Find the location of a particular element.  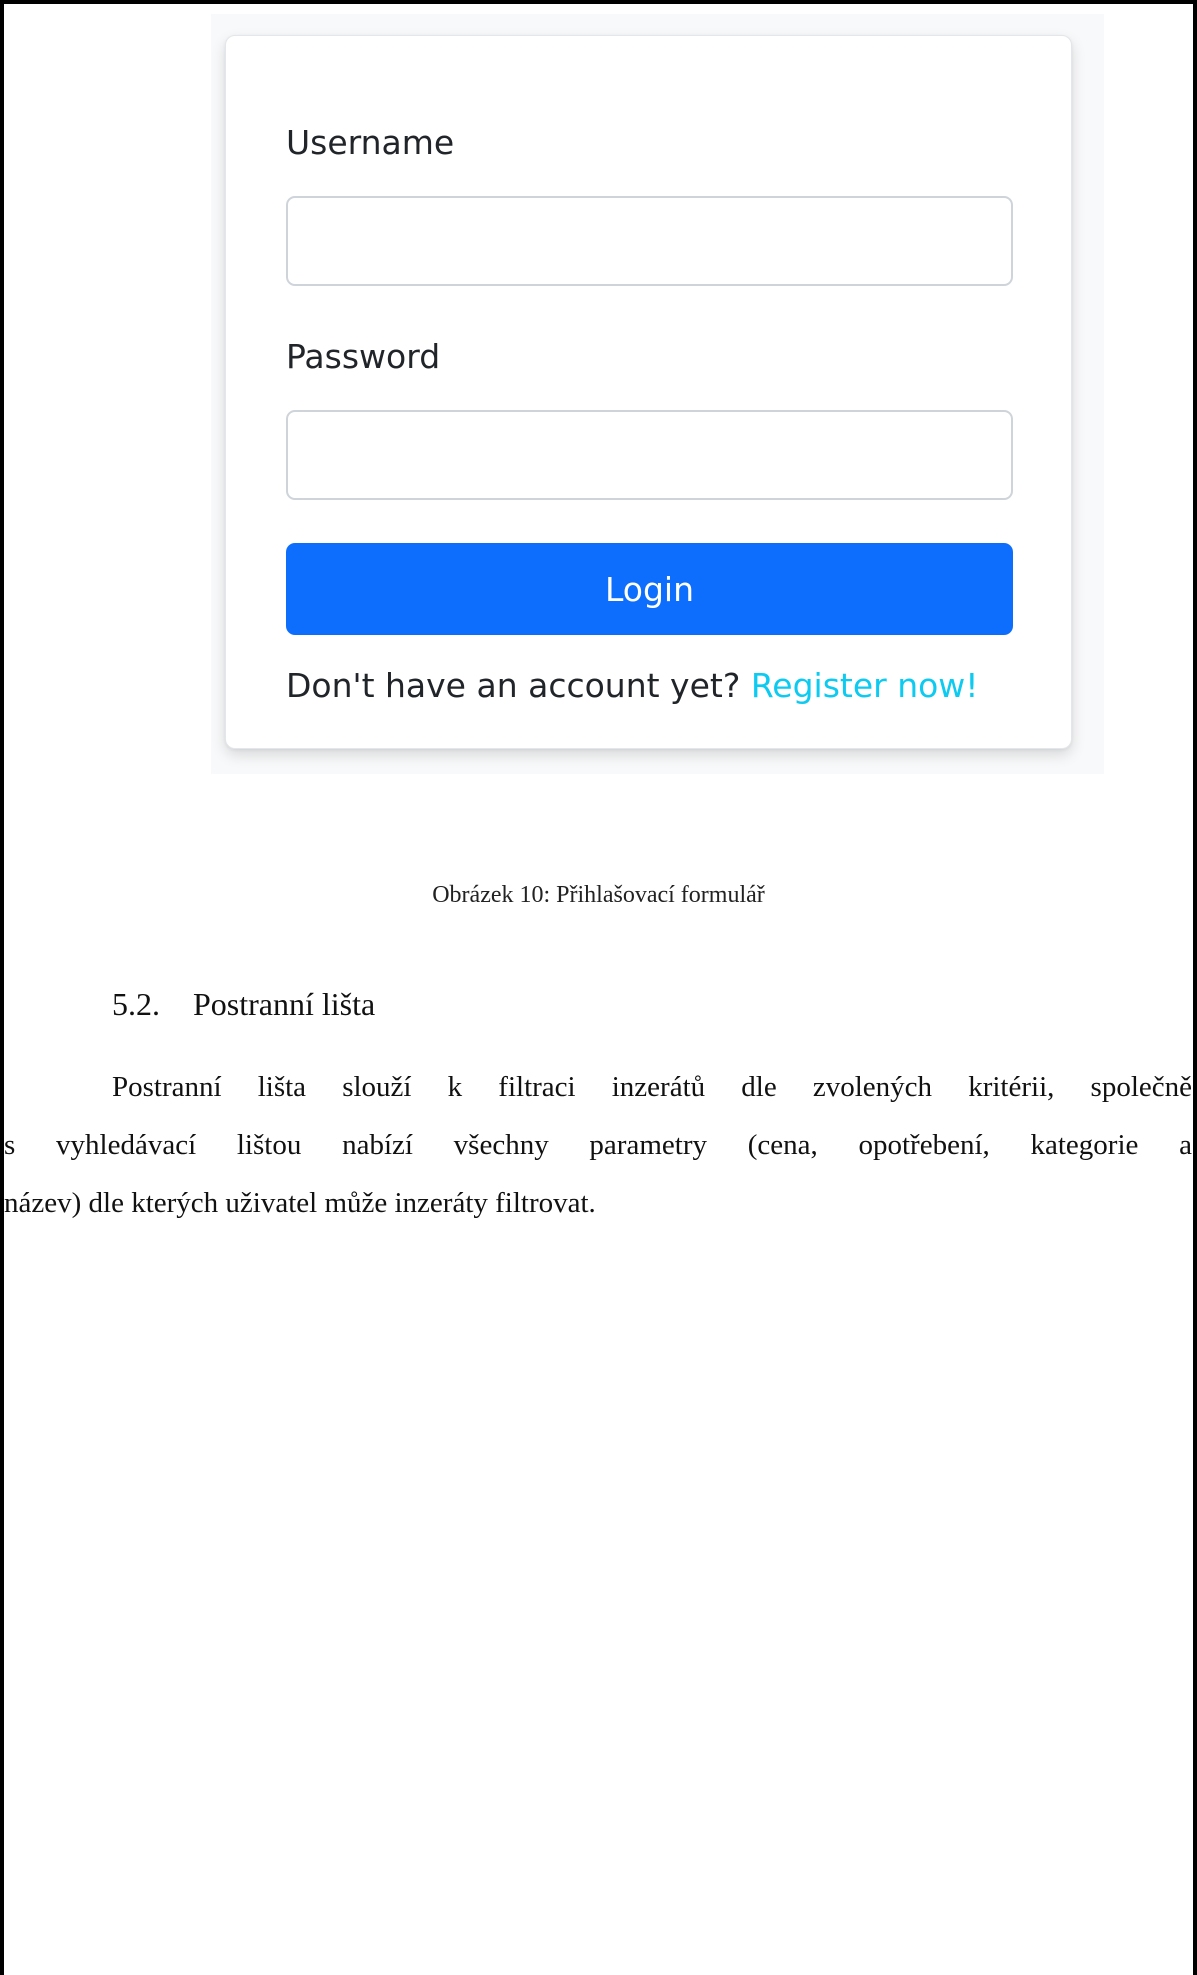

username-input is located at coordinates (649, 241).